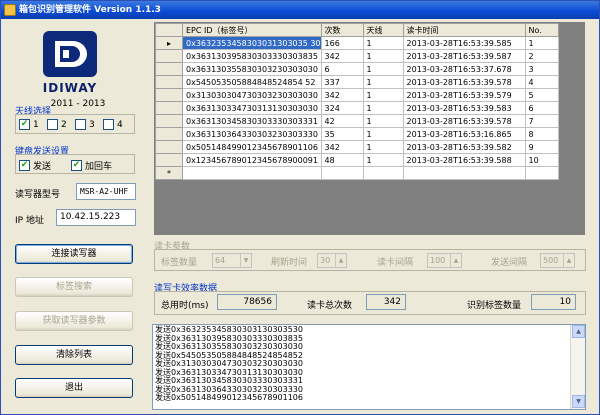 The width and height of the screenshot is (600, 415). What do you see at coordinates (232, 260) in the screenshot?
I see `tag-count-param-select: 64 ▼` at bounding box center [232, 260].